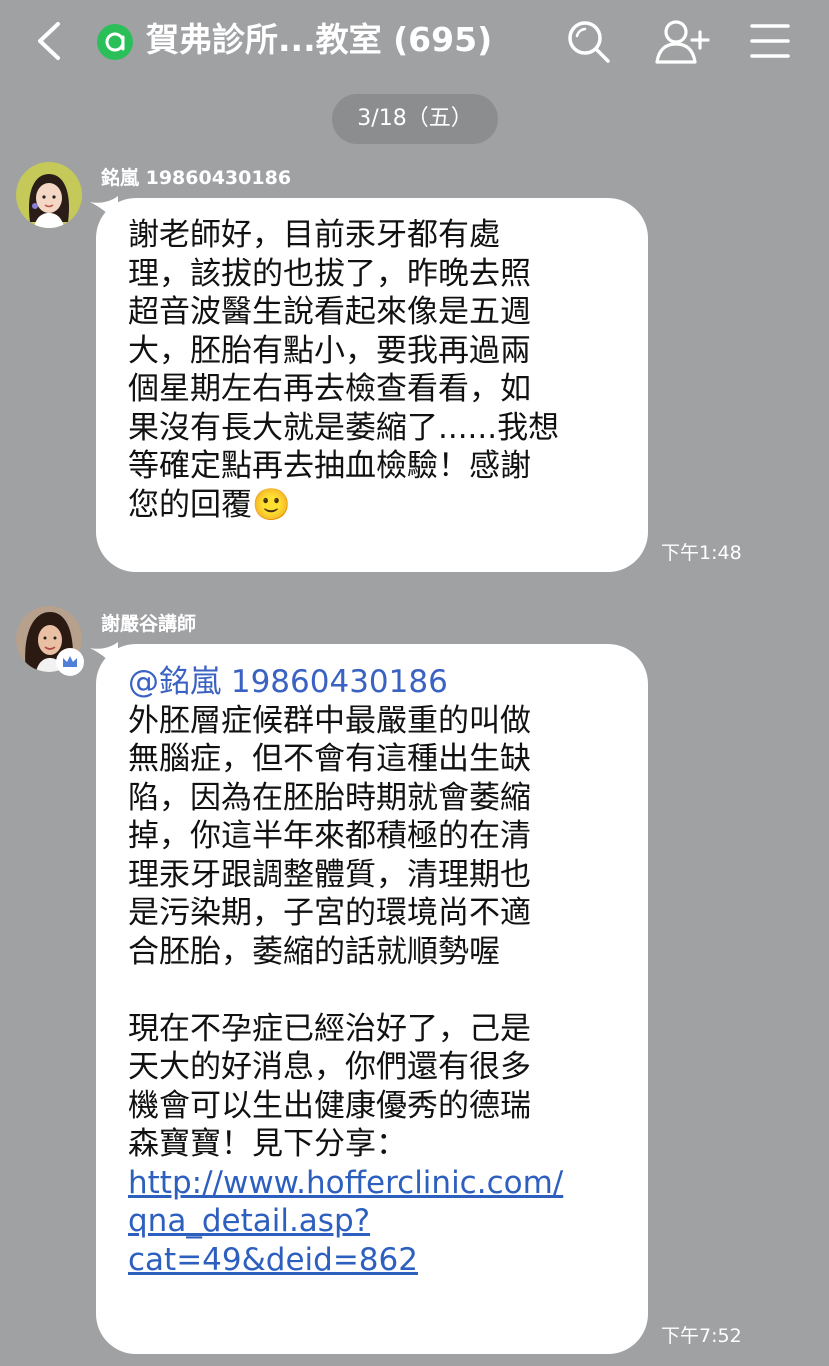 This screenshot has height=1366, width=829. Describe the element at coordinates (378, 1183) in the screenshot. I see `url-link: http://www.hofferclinic.com/` at that location.